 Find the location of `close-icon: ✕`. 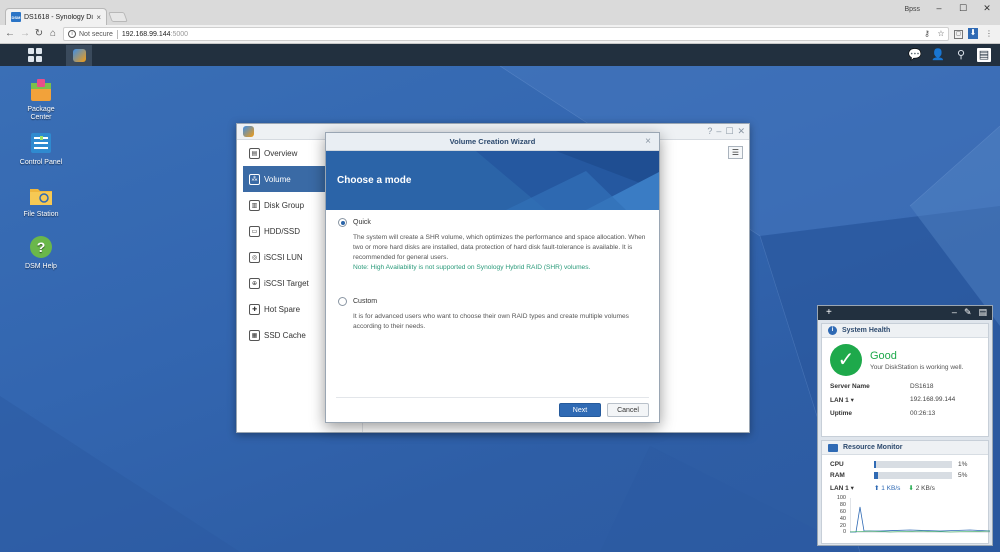

close-icon: ✕ is located at coordinates (741, 131).